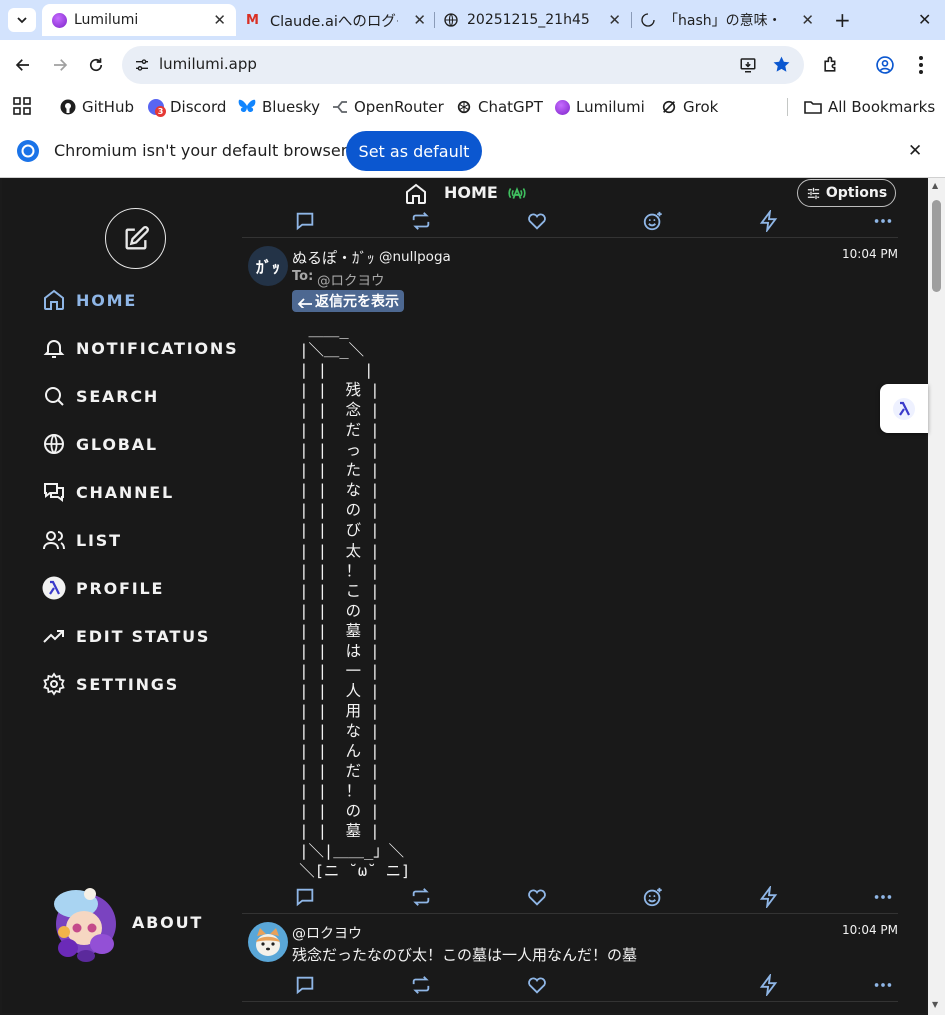 The image size is (945, 1015). I want to click on scrollbar-thumb, so click(936, 246).